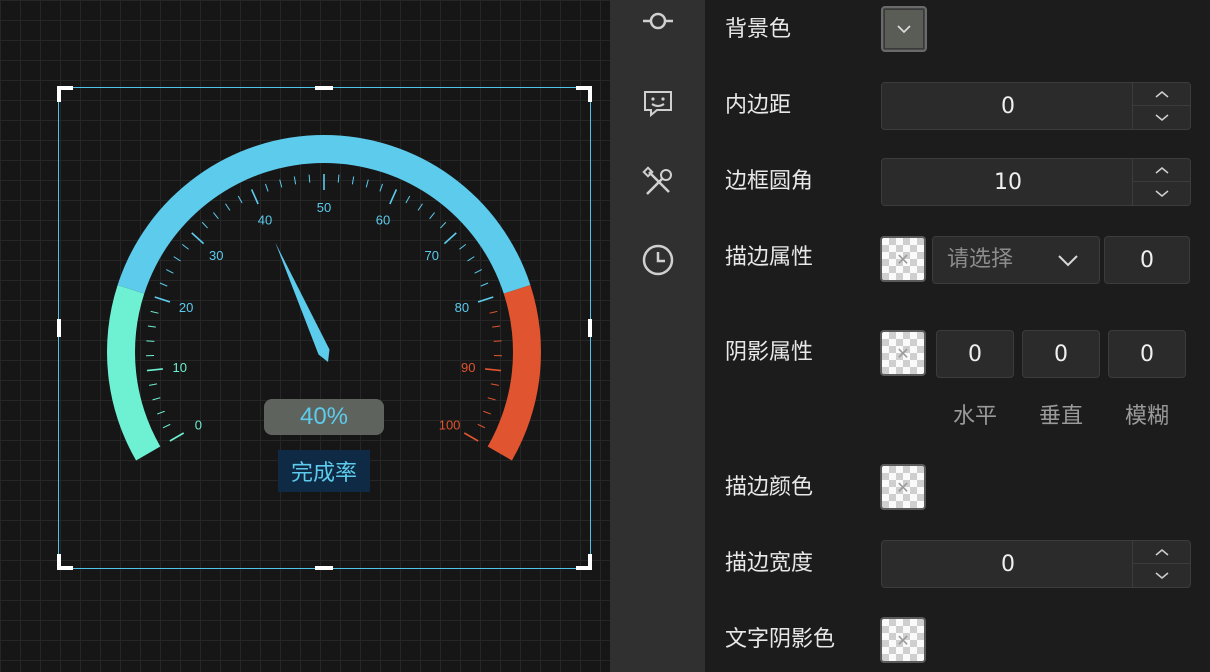 This screenshot has height=672, width=1210. I want to click on stroke-style-placeholder: 请选择, so click(980, 259).